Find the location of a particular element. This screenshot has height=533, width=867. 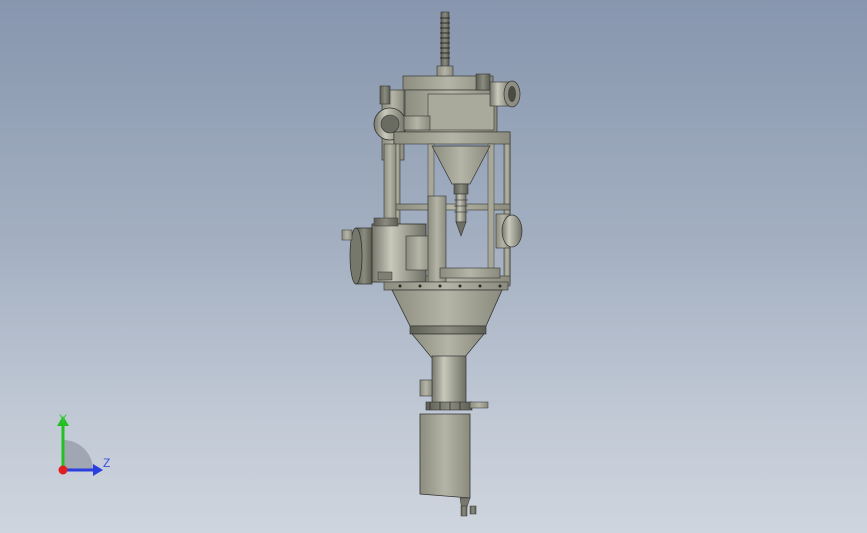

main-cone is located at coordinates (447, 324).